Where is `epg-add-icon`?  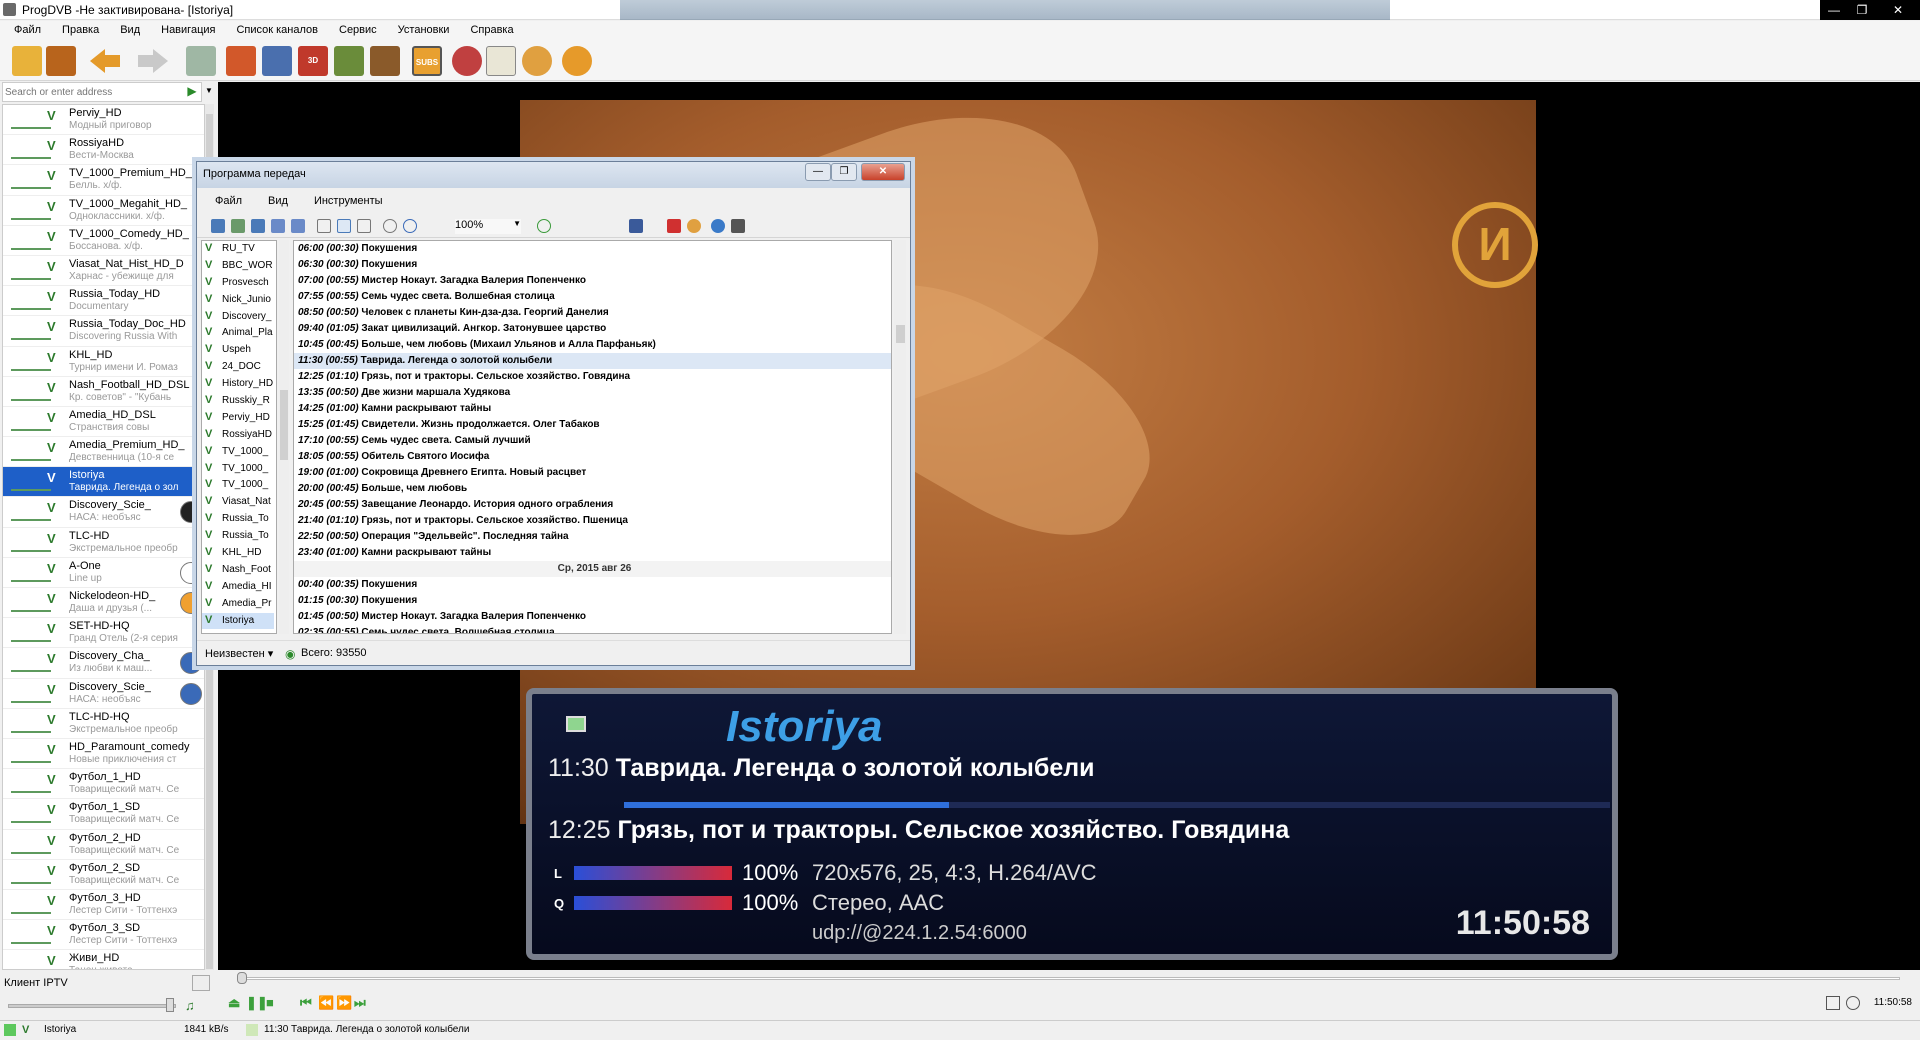 epg-add-icon is located at coordinates (544, 226).